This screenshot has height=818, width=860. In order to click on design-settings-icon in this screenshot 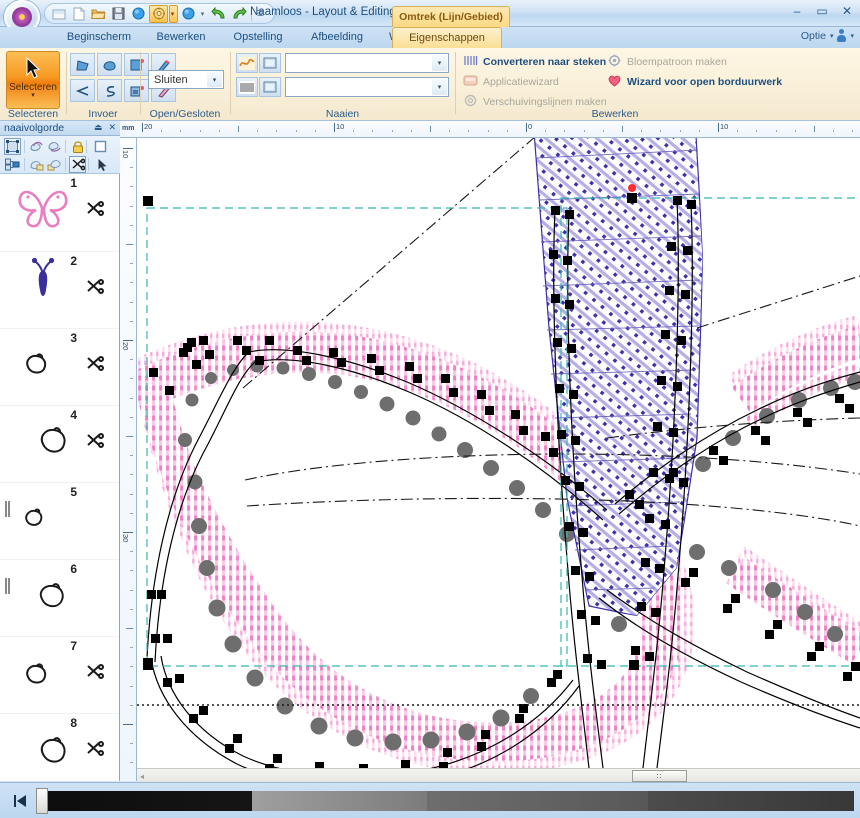, I will do `click(158, 13)`.